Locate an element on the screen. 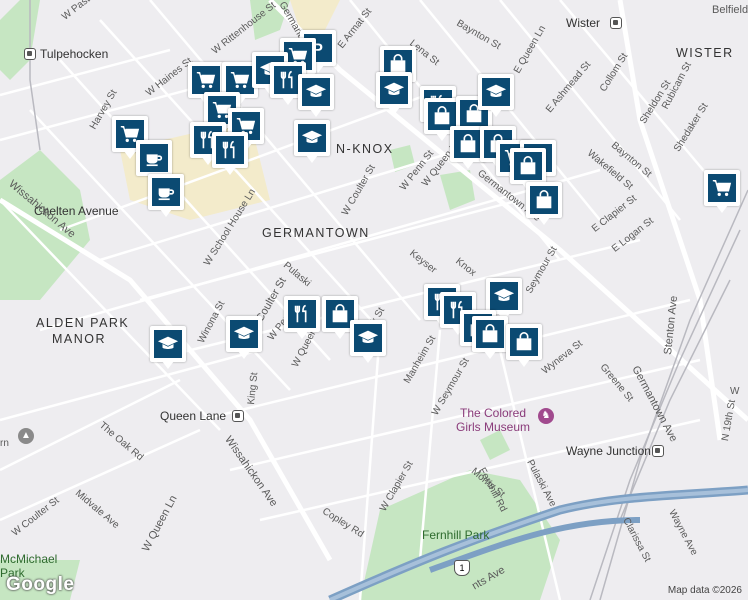  museum-label-line2: Girls Museum is located at coordinates (493, 427).